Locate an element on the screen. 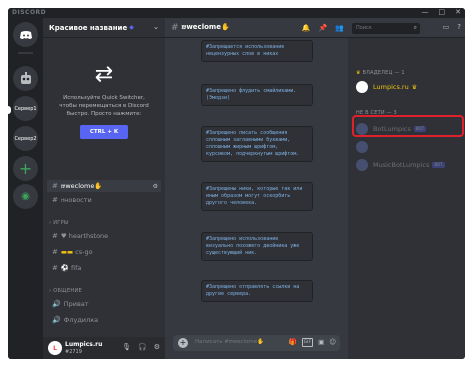 The image size is (474, 369). category-social: › ОБЩЕНИЕ is located at coordinates (65, 291).